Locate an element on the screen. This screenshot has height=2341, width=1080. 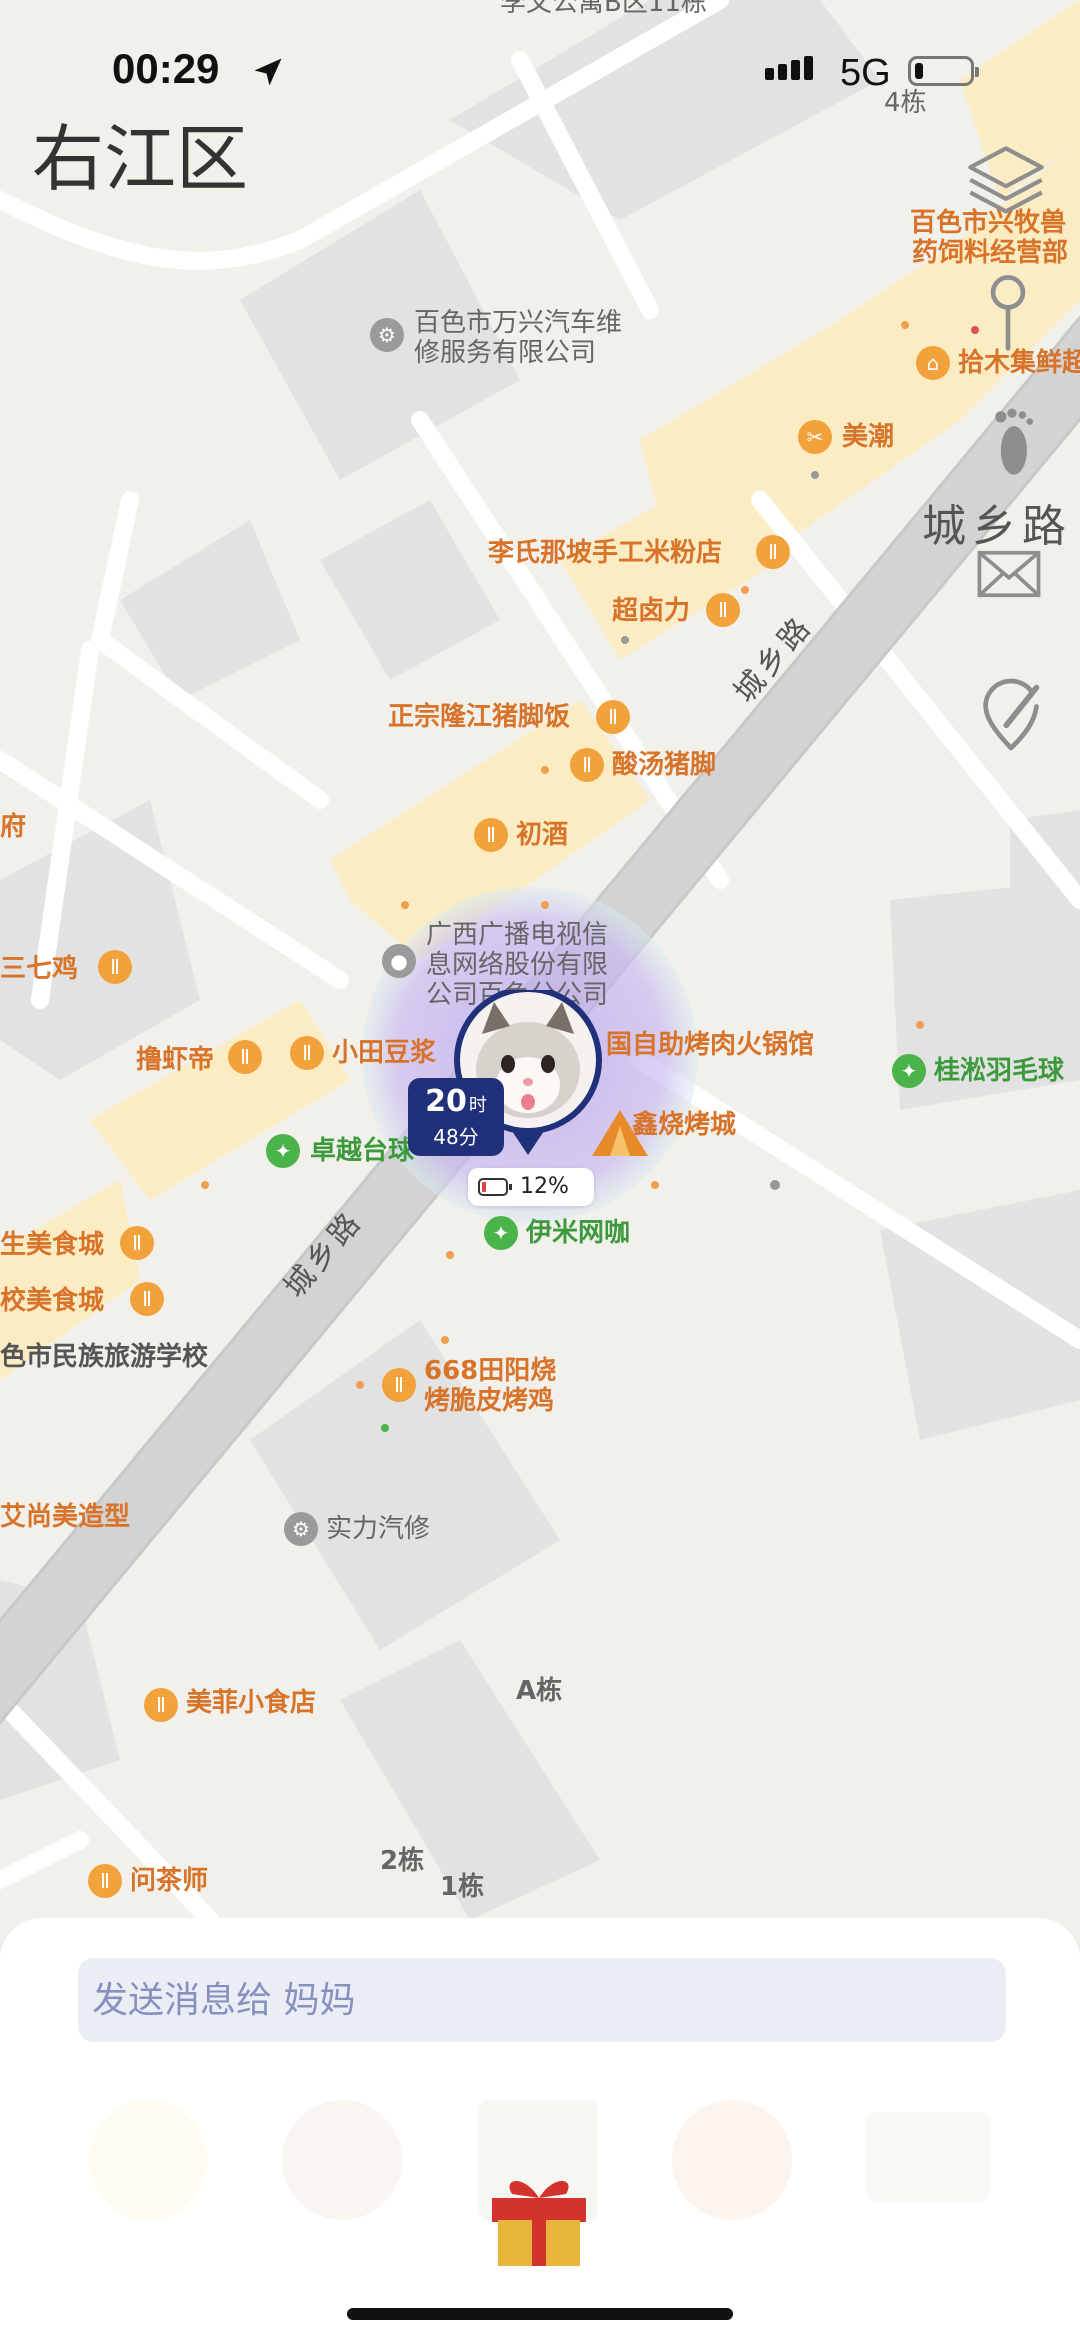
poi-label: 修服务有限公司 is located at coordinates (505, 353).